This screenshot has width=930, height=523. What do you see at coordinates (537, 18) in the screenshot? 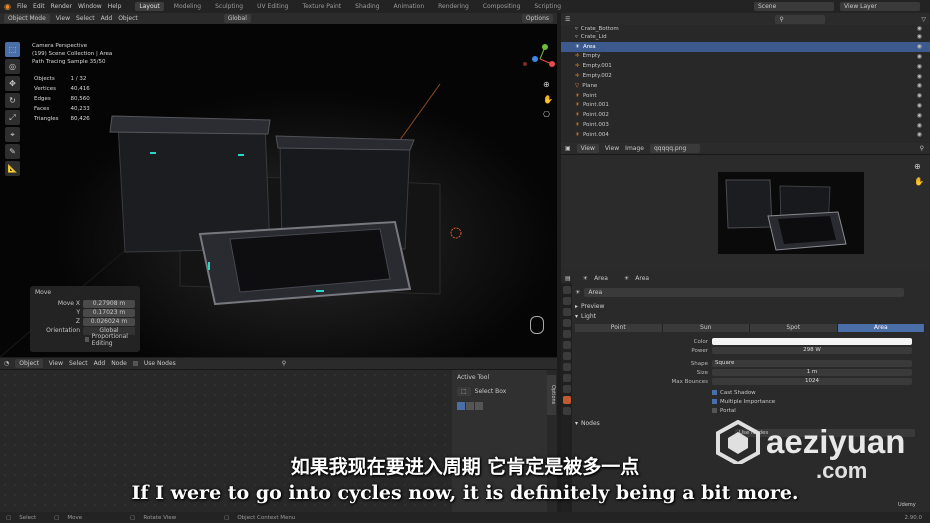
I see `options-button: Options` at bounding box center [537, 18].